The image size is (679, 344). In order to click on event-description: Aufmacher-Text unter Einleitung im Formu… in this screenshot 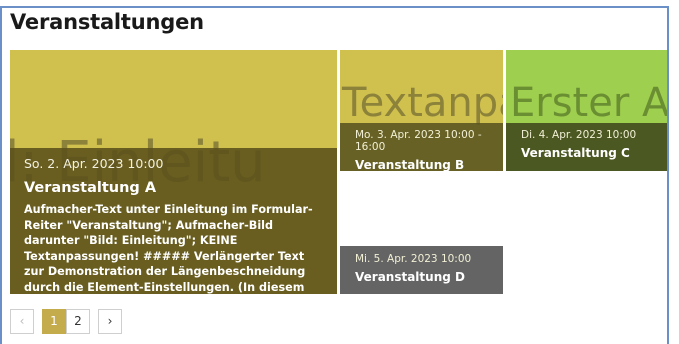, I will do `click(168, 248)`.